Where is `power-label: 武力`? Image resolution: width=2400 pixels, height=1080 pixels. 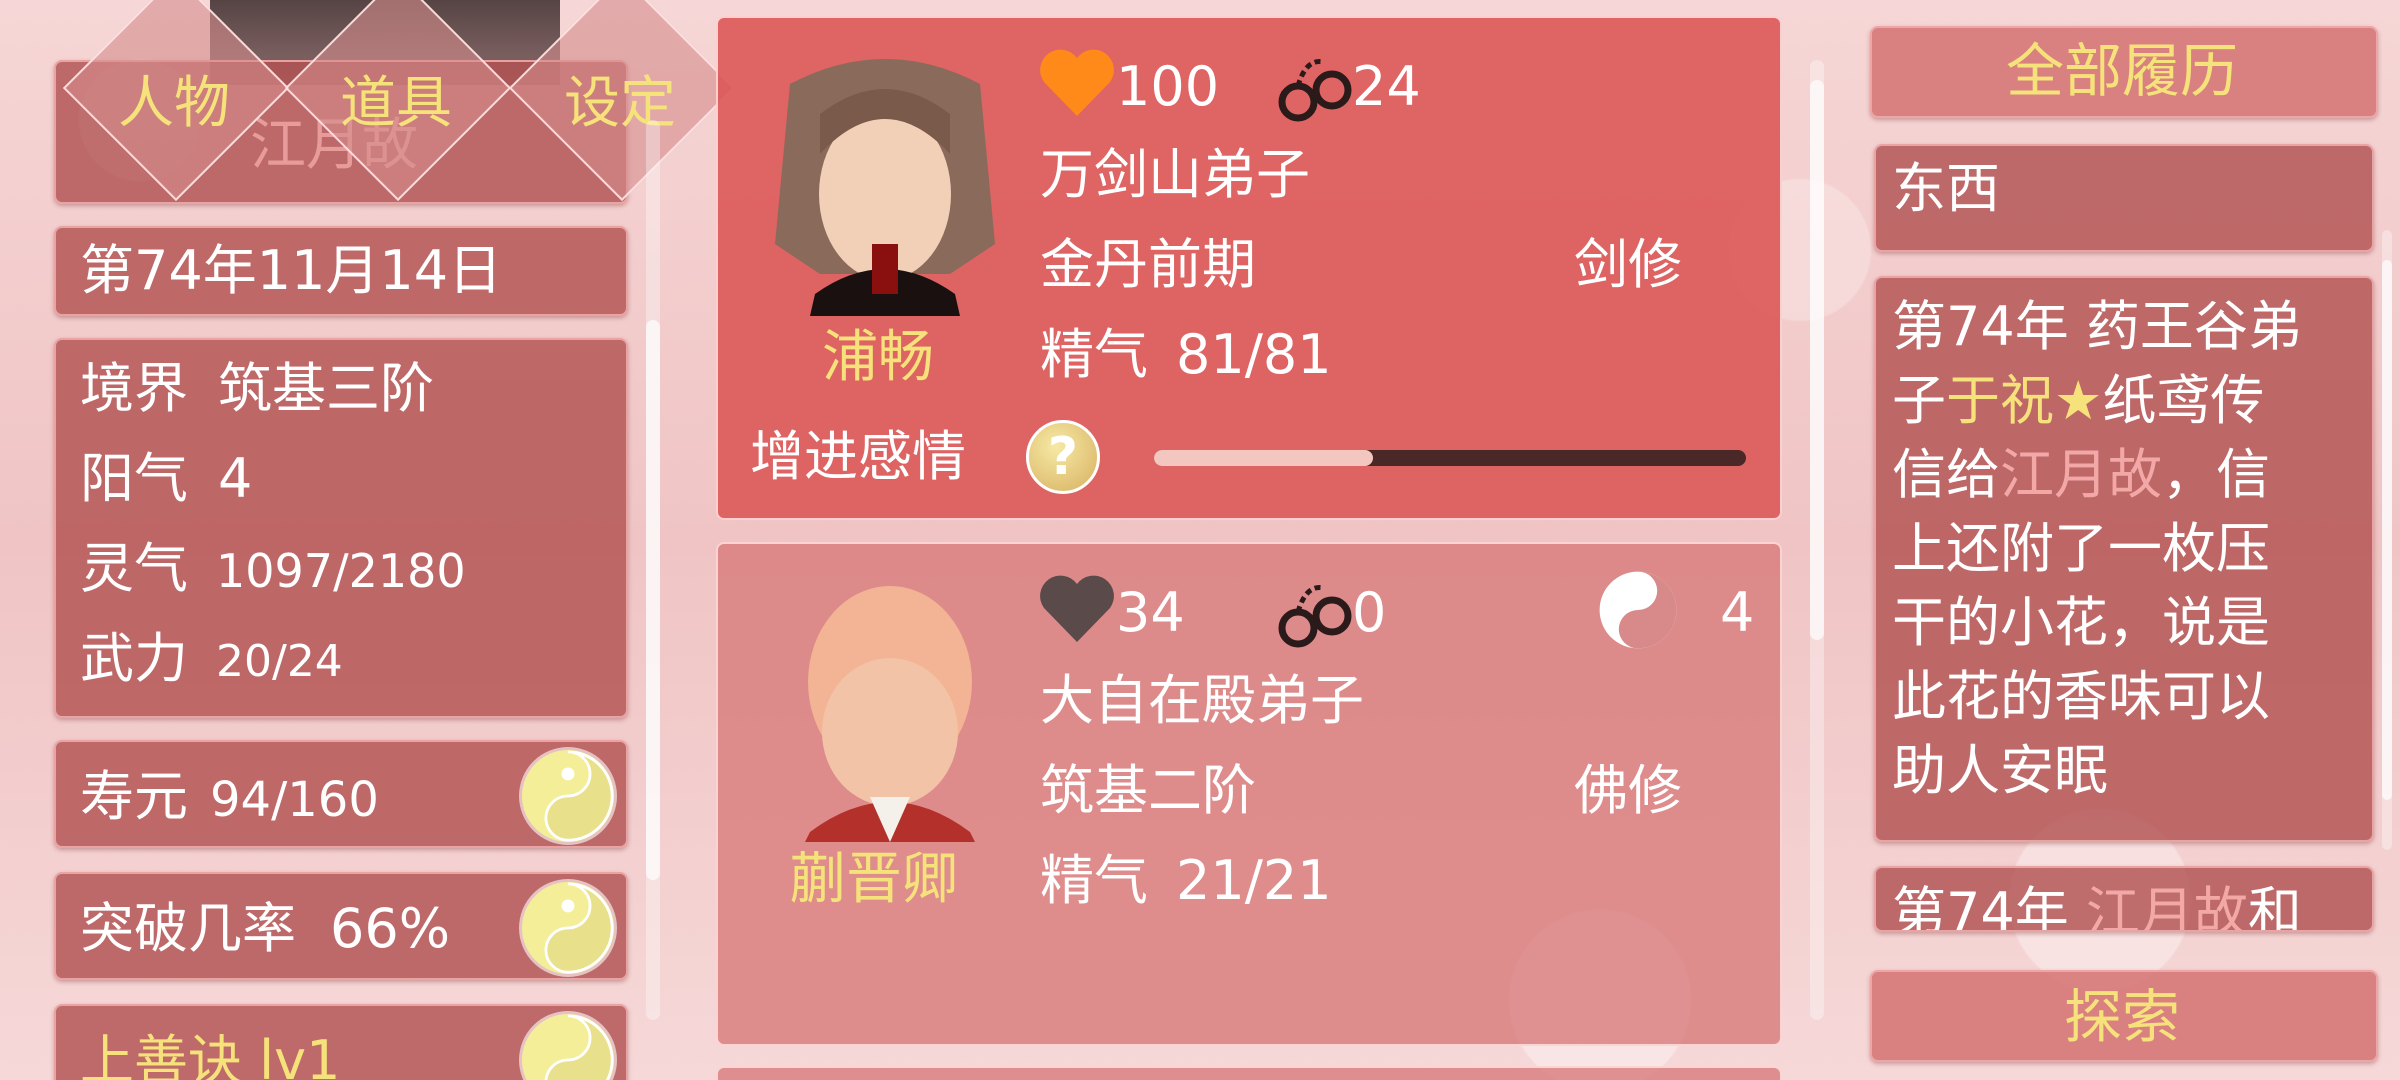 power-label: 武力 is located at coordinates (134, 658).